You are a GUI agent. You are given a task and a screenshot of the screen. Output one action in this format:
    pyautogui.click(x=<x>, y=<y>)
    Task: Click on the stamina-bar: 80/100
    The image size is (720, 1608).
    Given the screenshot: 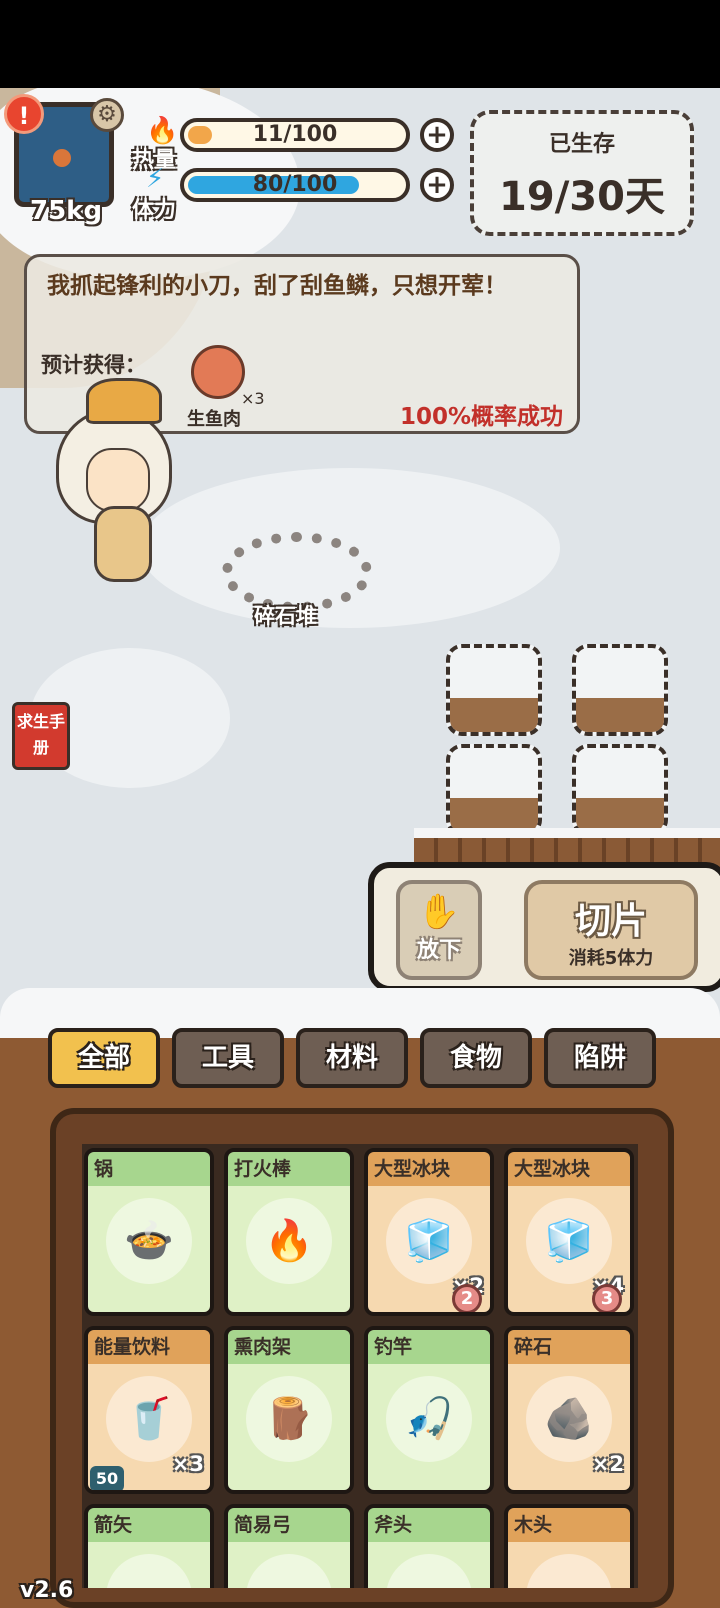 What is the action you would take?
    pyautogui.click(x=295, y=185)
    